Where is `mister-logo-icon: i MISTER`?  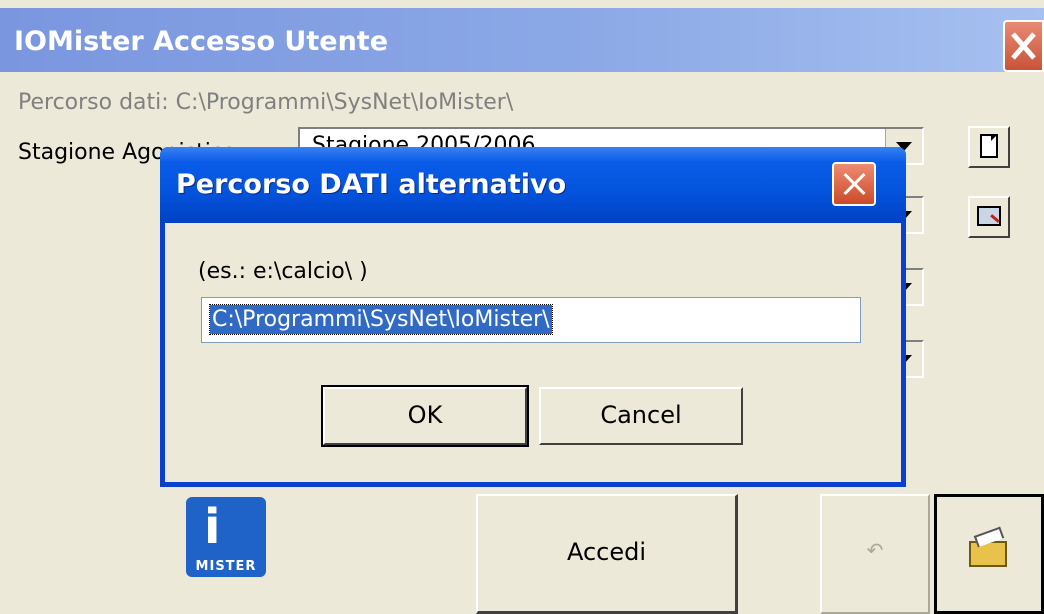 mister-logo-icon: i MISTER is located at coordinates (226, 537).